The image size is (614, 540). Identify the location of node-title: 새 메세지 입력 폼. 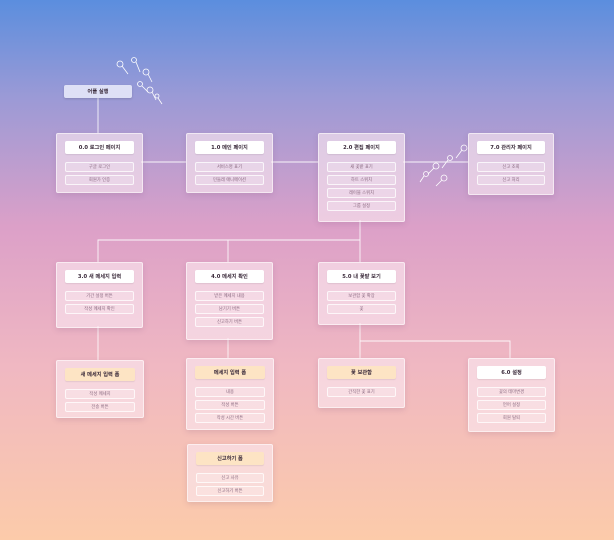
(100, 374).